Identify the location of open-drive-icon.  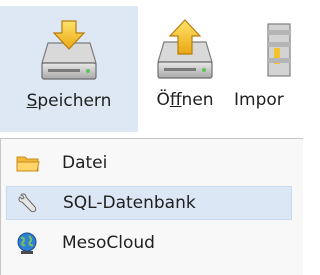
(185, 49).